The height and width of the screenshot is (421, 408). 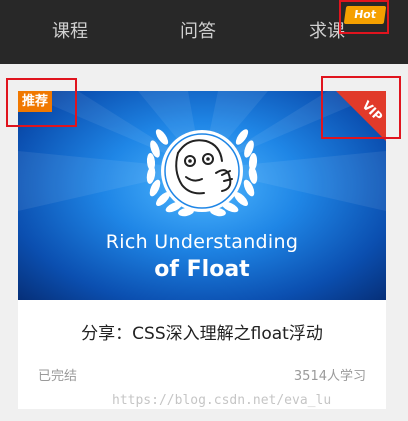 I want to click on tab-qa: 问答, so click(x=198, y=32).